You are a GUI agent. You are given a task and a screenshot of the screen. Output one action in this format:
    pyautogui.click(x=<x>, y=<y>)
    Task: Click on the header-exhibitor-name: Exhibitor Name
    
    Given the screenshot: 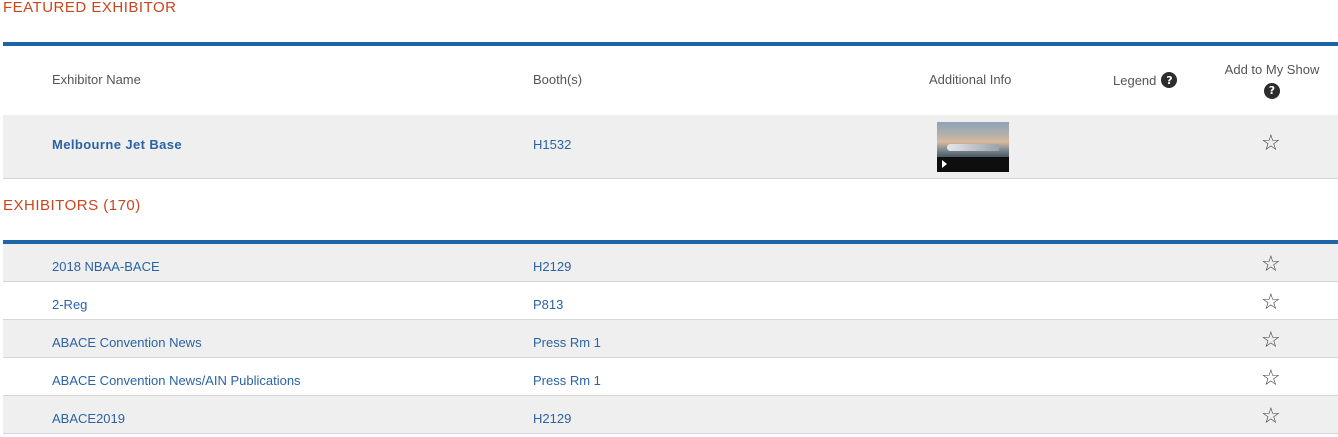 What is the action you would take?
    pyautogui.click(x=96, y=79)
    